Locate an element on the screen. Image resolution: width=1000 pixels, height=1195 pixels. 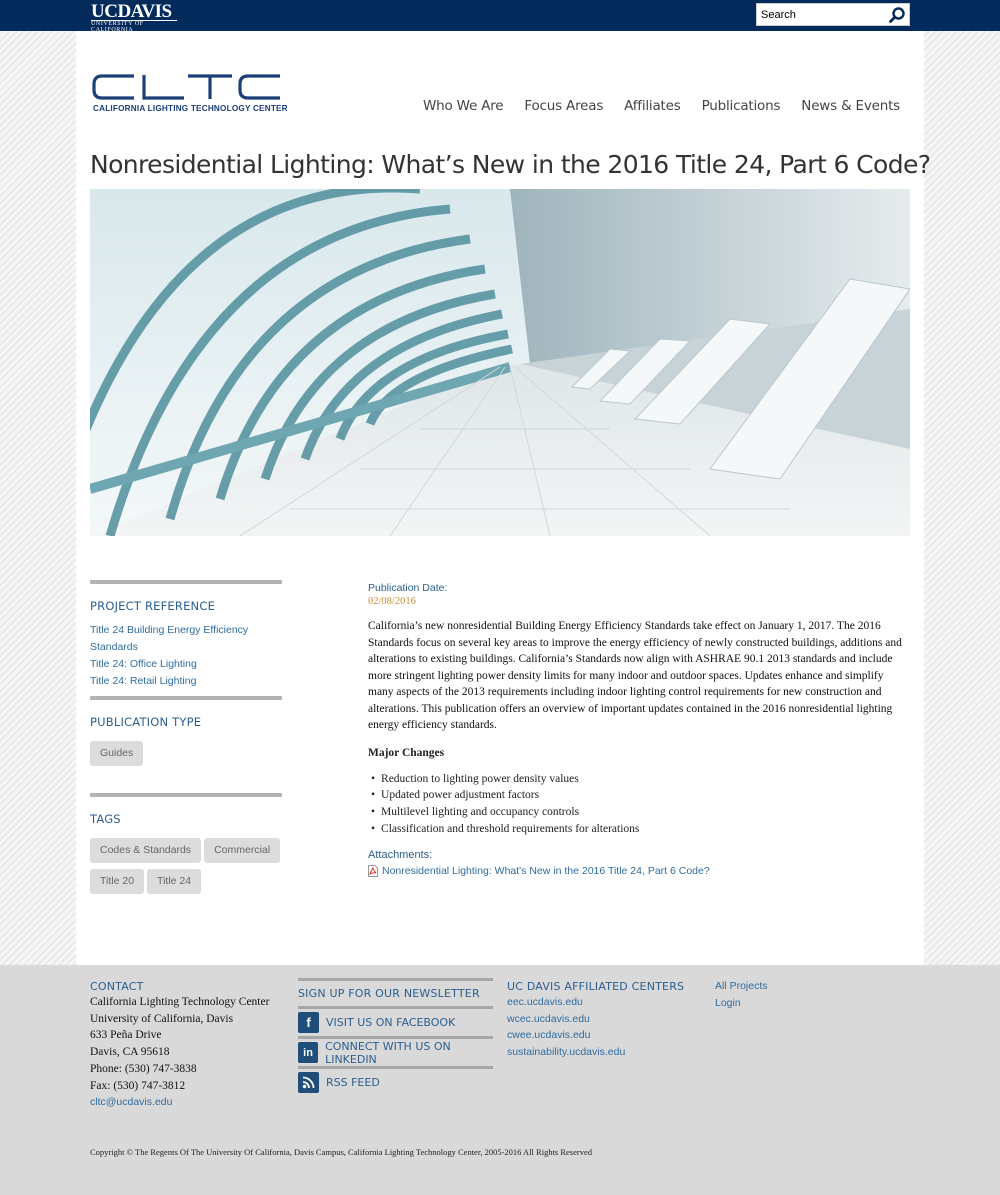
facebook-link: f VISIT US ON FACEBOOK is located at coordinates (398, 1022).